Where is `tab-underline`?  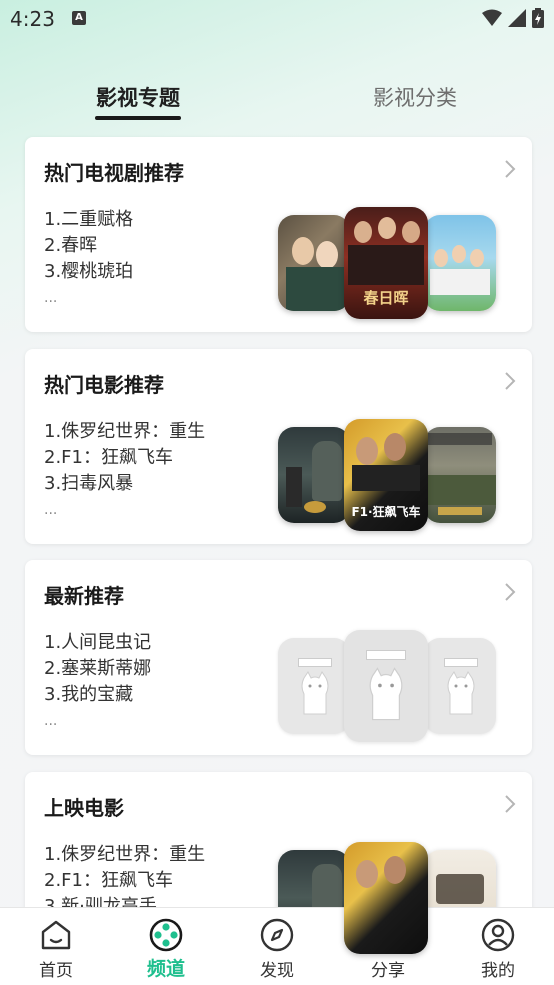
tab-underline is located at coordinates (138, 118).